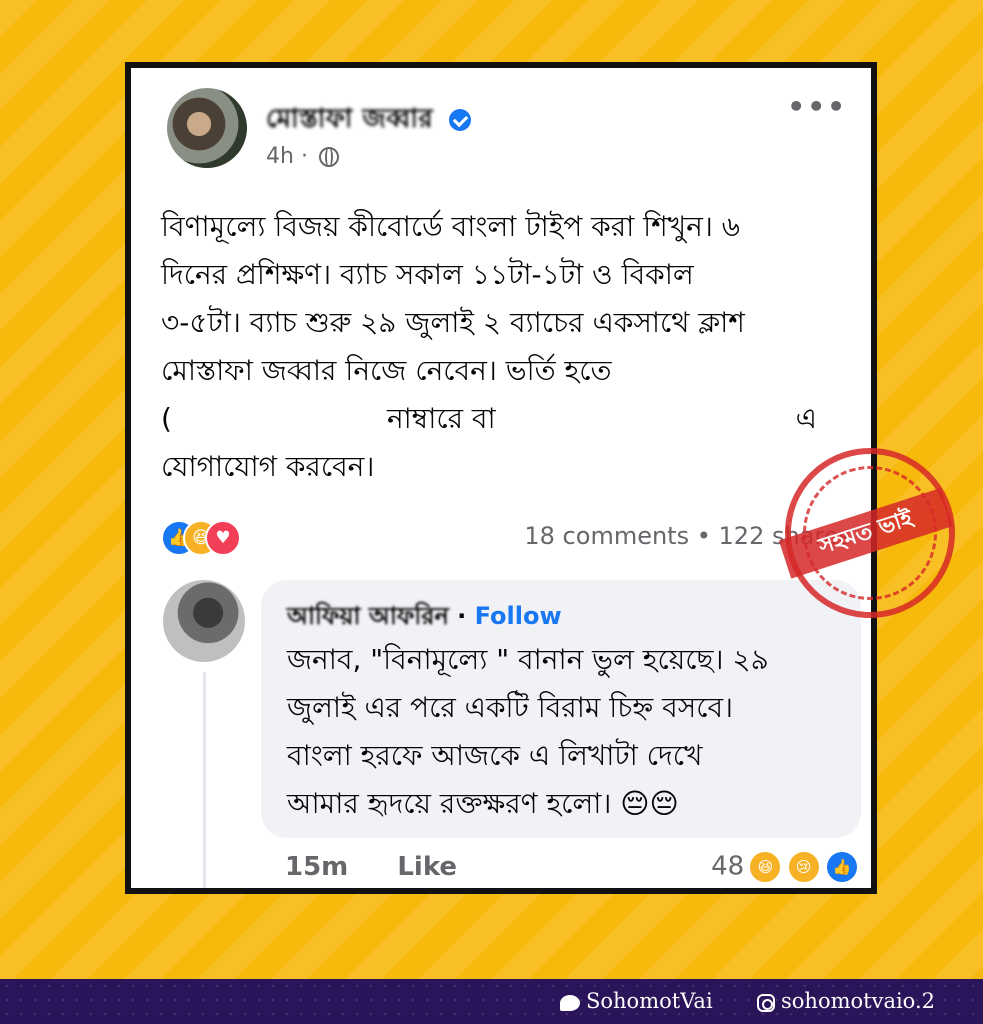  I want to click on commenter-avatar, so click(204, 621).